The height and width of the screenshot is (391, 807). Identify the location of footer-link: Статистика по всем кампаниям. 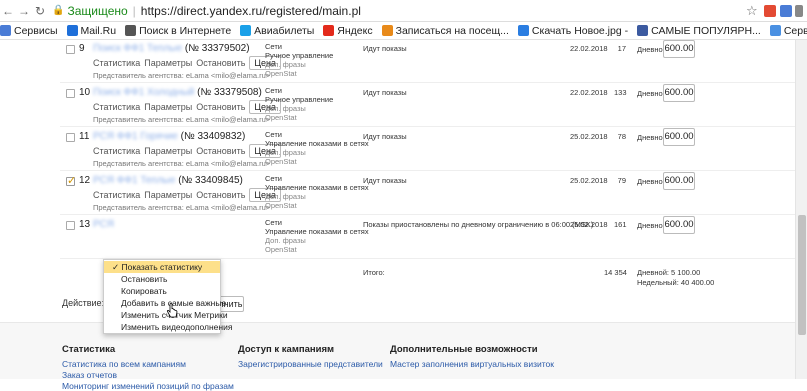
(124, 364).